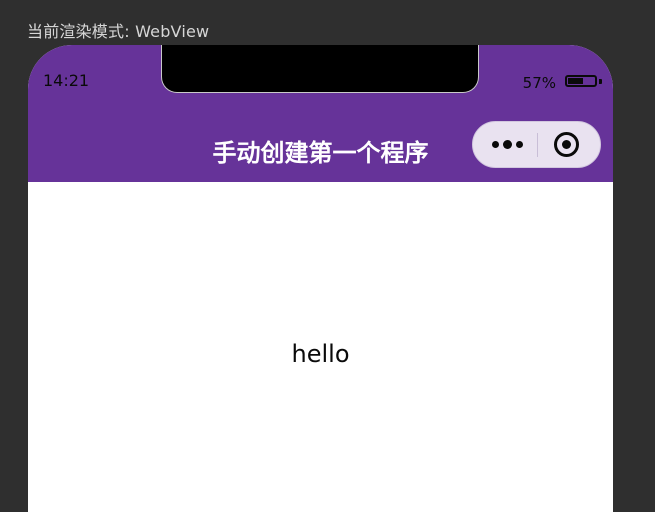 The height and width of the screenshot is (512, 655). I want to click on menu-capsule, so click(536, 144).